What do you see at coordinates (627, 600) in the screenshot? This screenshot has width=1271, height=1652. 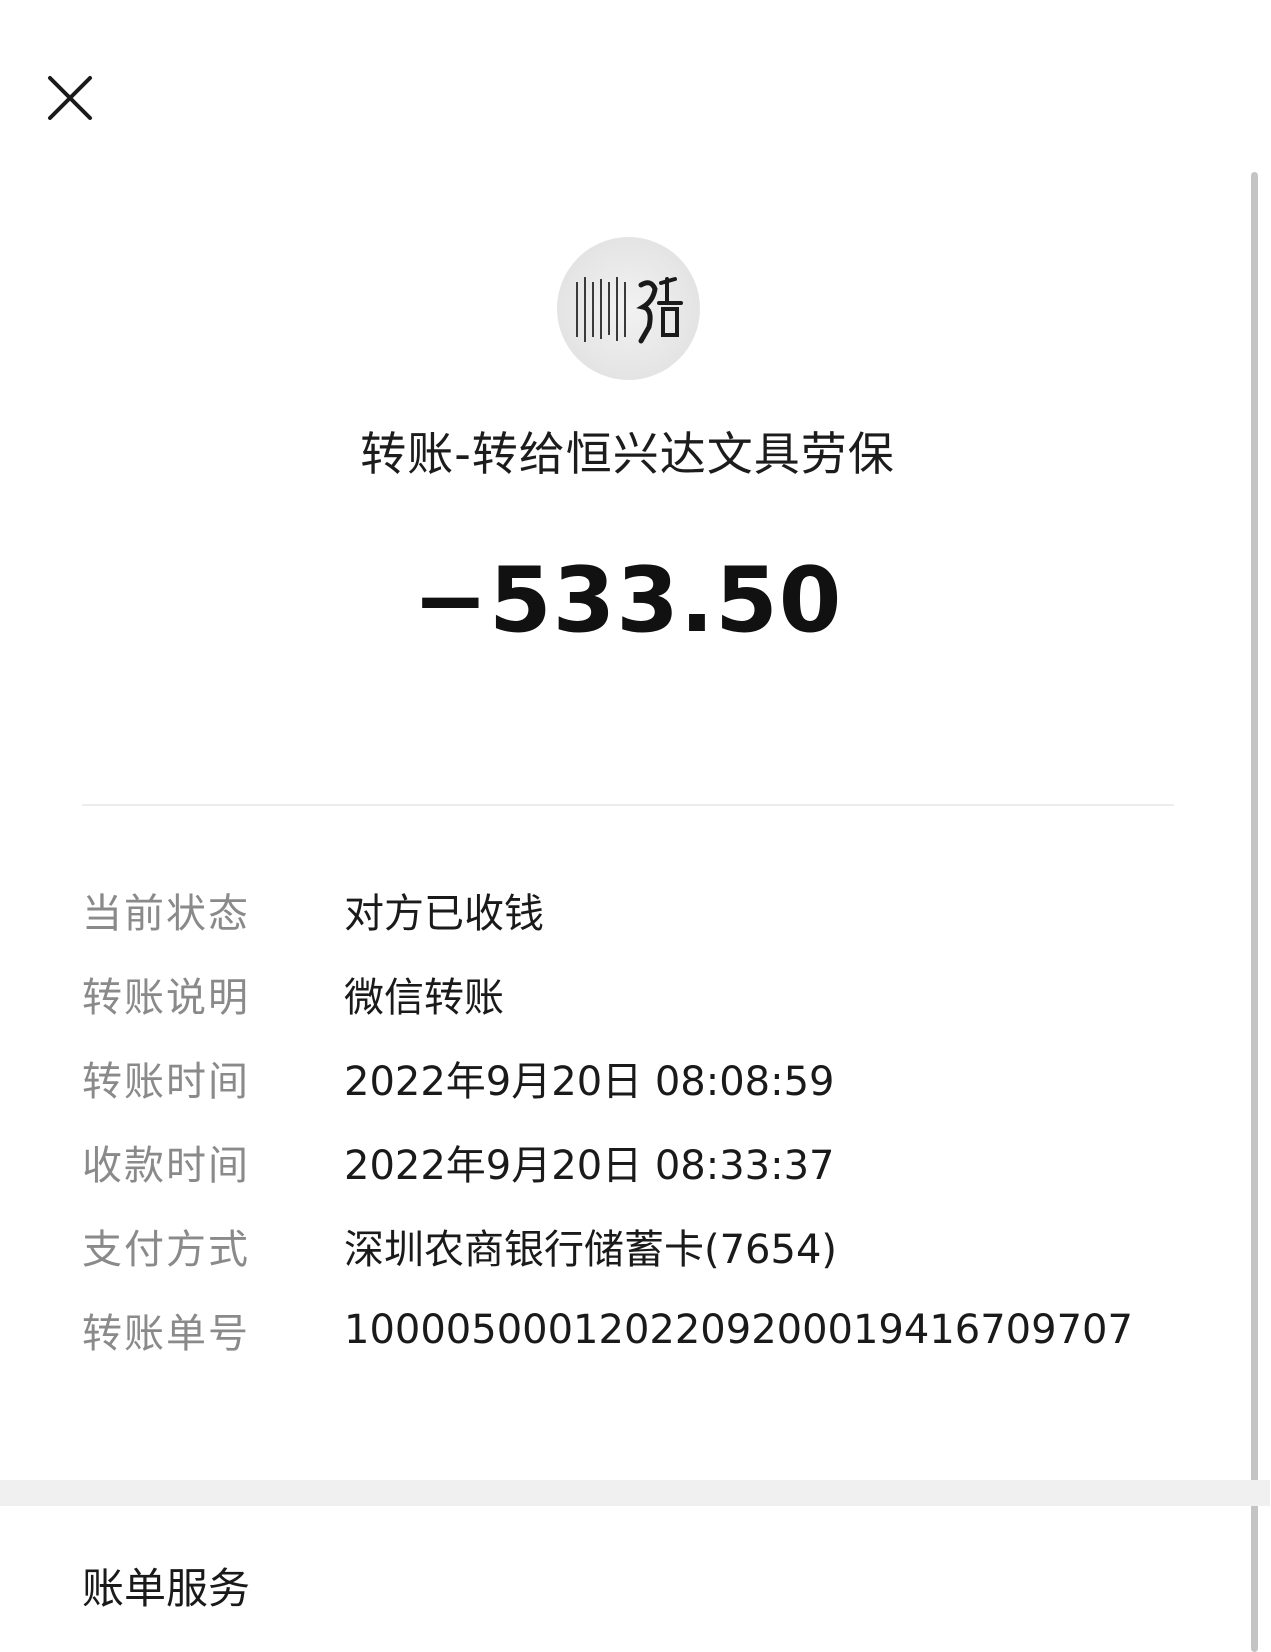 I see `transfer-amount: −533.50` at bounding box center [627, 600].